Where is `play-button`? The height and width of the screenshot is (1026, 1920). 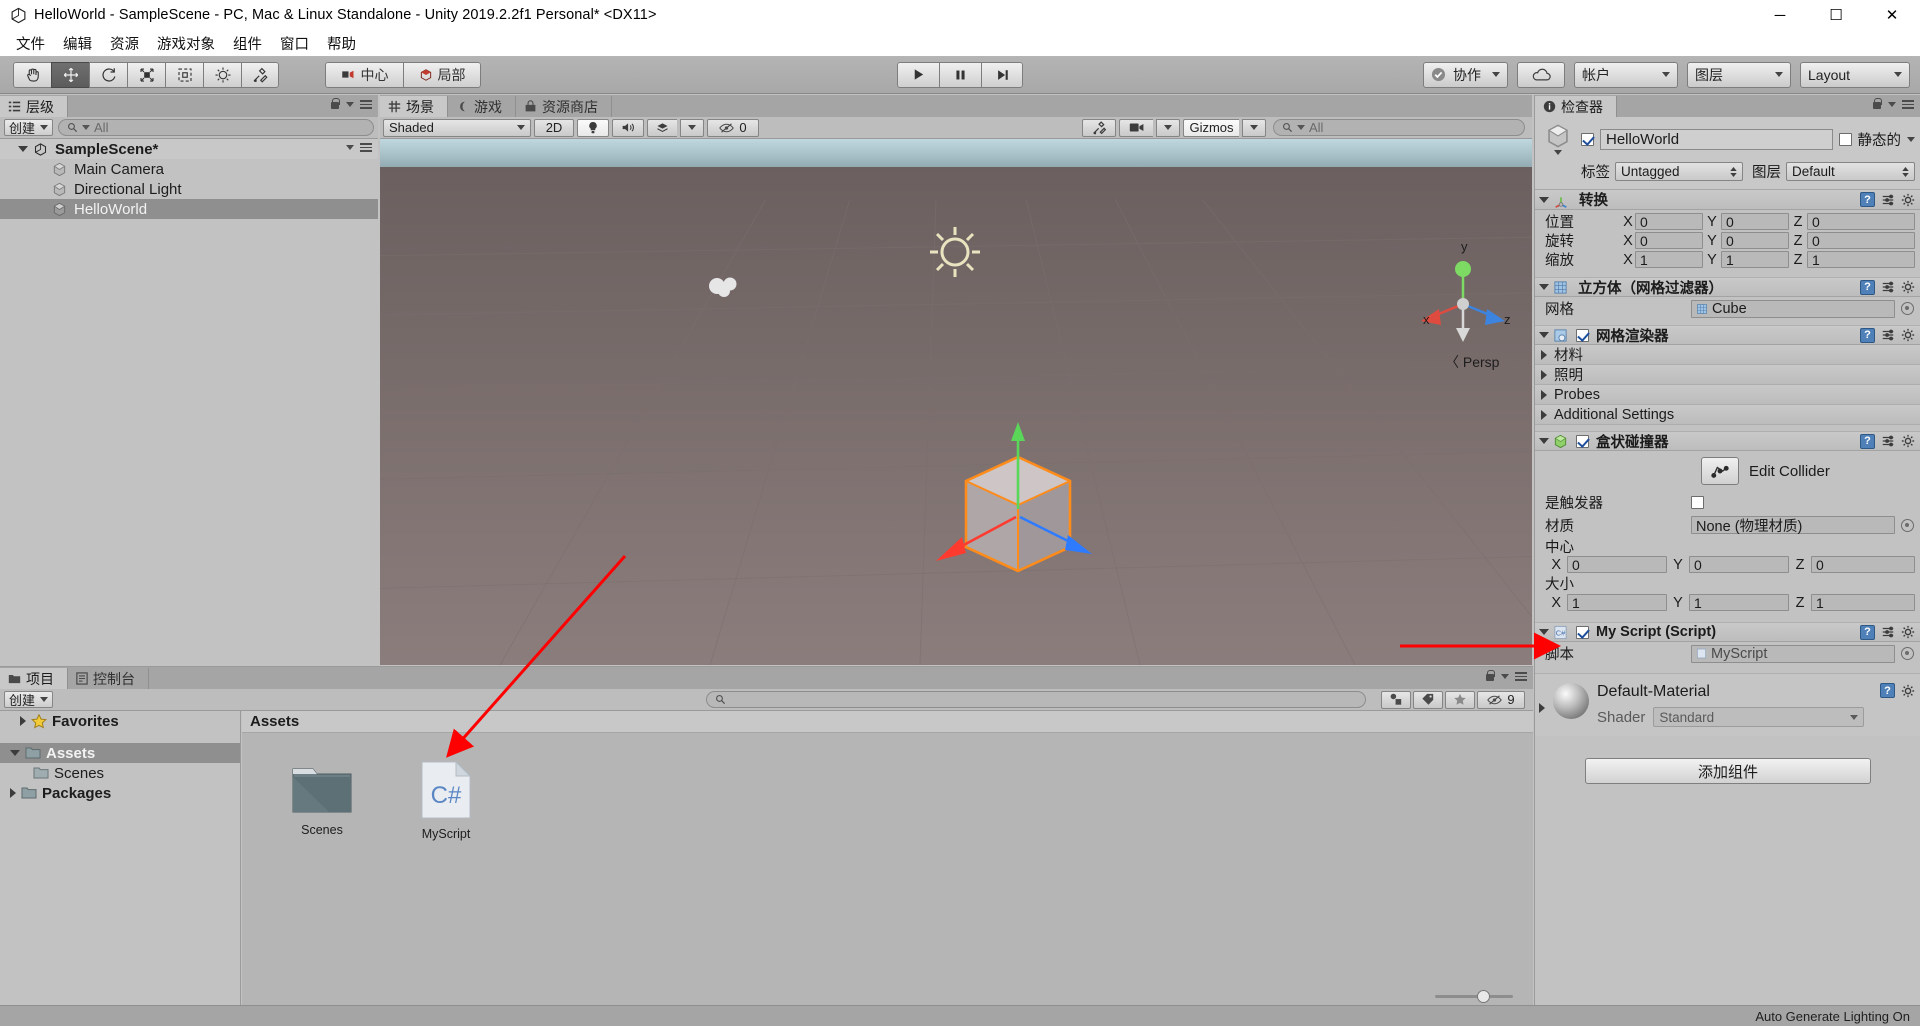 play-button is located at coordinates (918, 74).